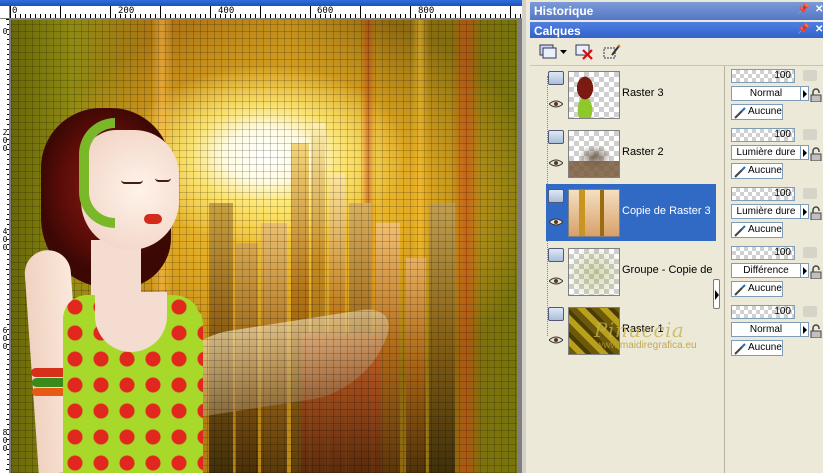  I want to click on historique-palette-title: Historique 📌 ✕, so click(676, 11).